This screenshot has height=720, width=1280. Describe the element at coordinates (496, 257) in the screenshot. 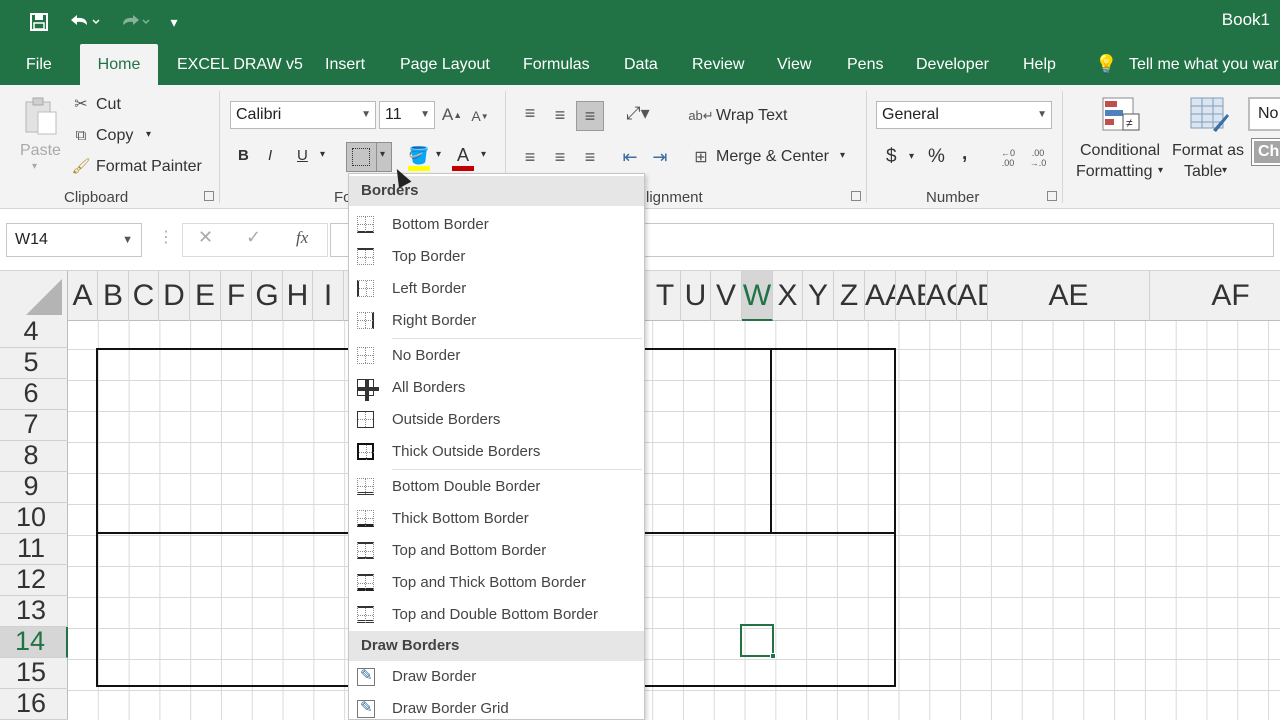

I see `menu-item-top-border: Top Border` at that location.